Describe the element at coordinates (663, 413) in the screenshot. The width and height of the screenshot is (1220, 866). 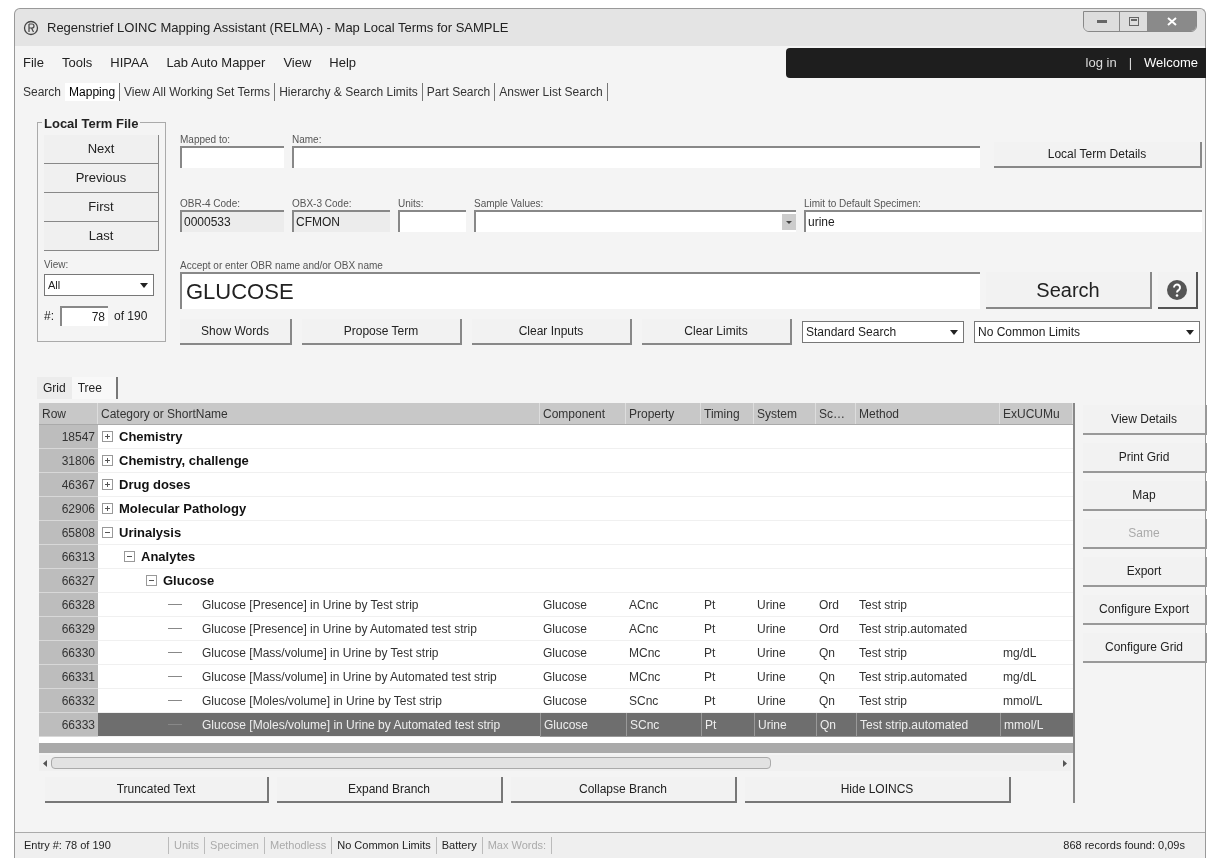
I see `column-header: Property` at that location.